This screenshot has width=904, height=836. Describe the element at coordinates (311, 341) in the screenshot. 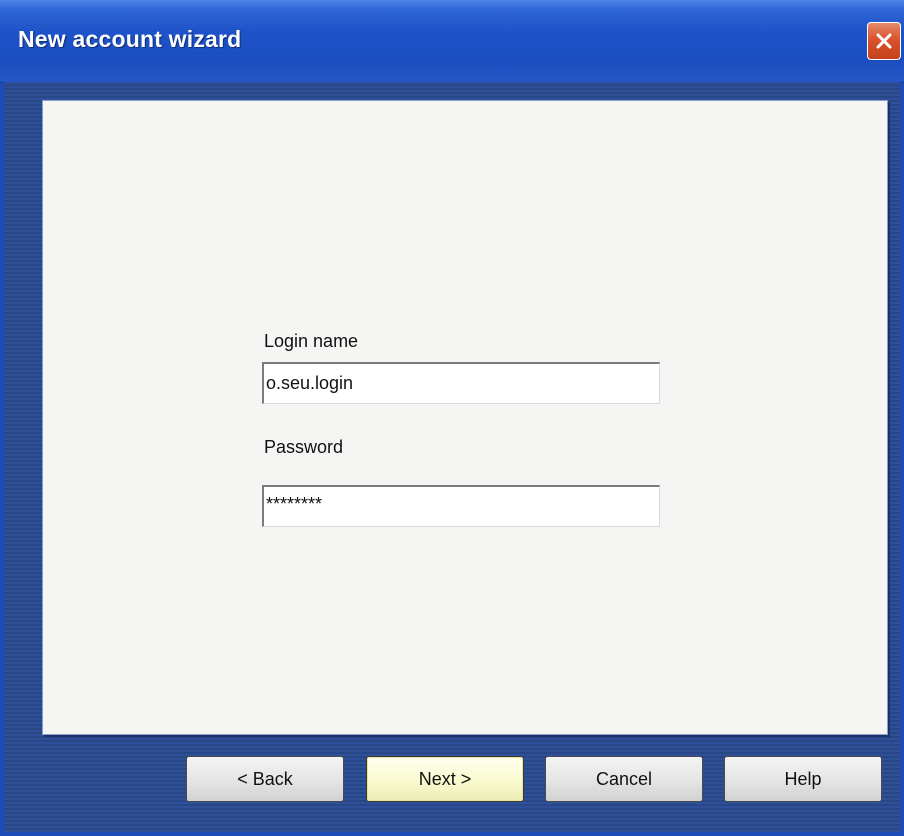

I see `login-name-label: Login name` at that location.